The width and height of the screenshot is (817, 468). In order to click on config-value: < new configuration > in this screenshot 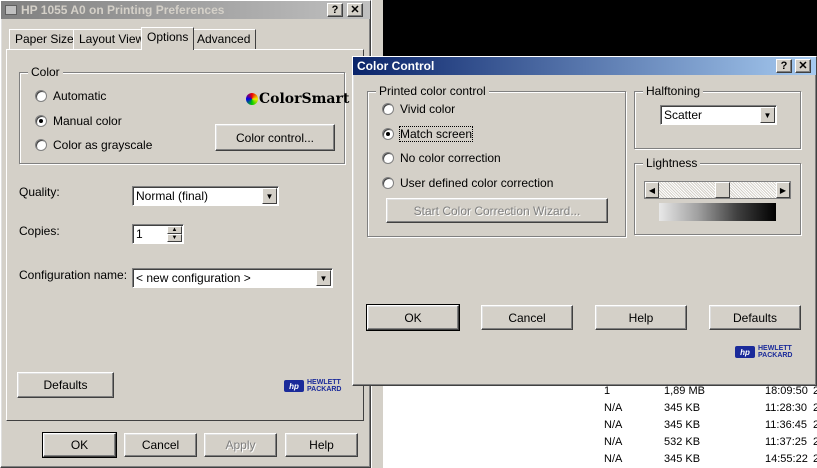, I will do `click(193, 278)`.